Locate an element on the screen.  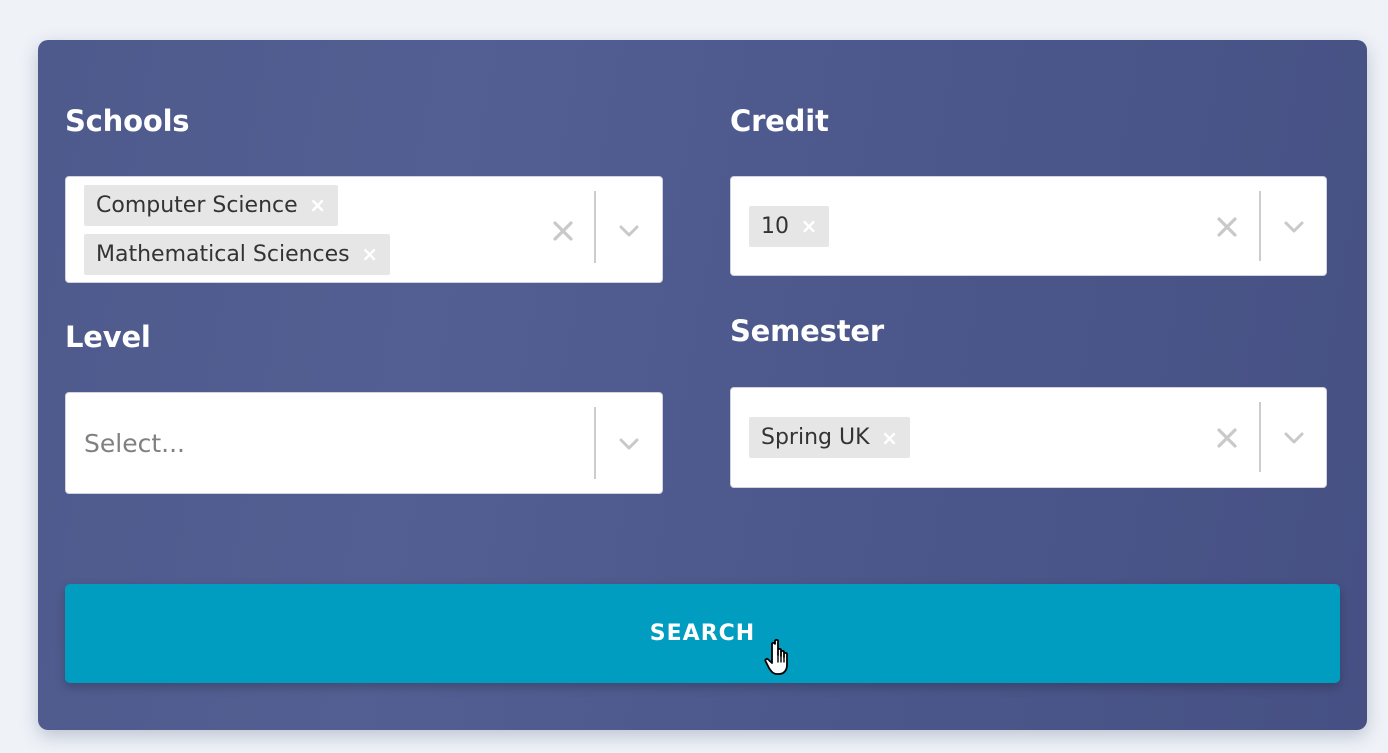
semester-select: Spring UK × is located at coordinates (1028, 437).